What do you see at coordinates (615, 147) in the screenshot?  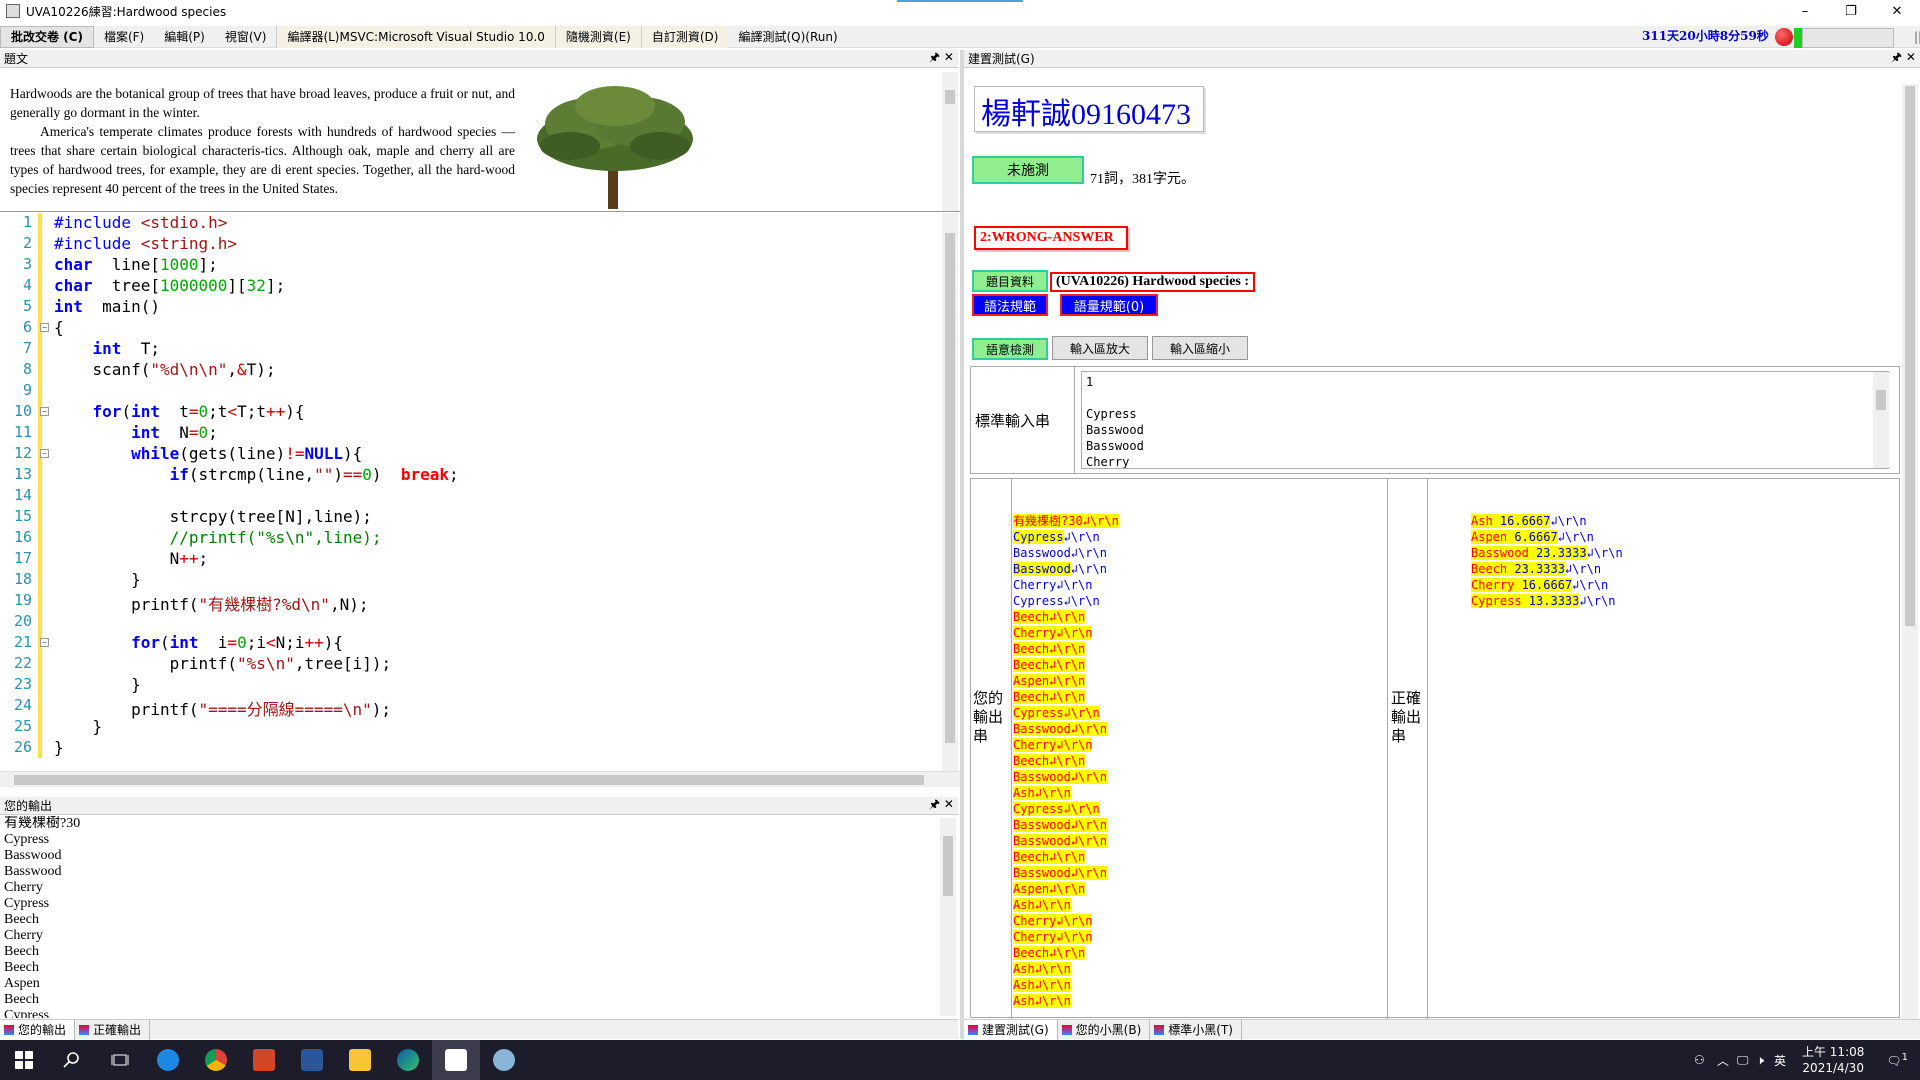 I see `tree-image` at bounding box center [615, 147].